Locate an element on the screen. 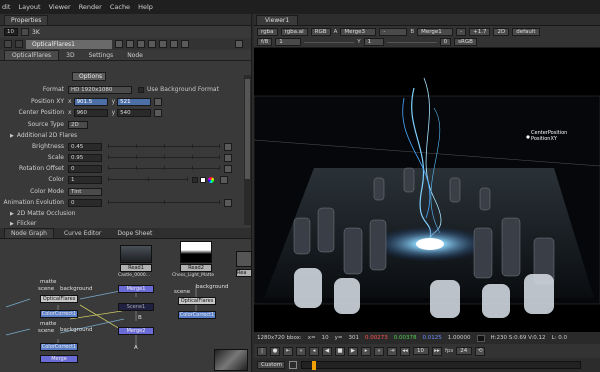 This screenshot has height=372, width=600. view-mode-dropdown: 2D is located at coordinates (501, 31).